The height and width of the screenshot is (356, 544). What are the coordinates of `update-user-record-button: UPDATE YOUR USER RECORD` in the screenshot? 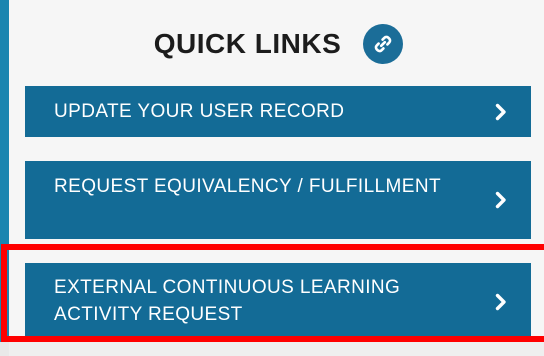 It's located at (278, 111).